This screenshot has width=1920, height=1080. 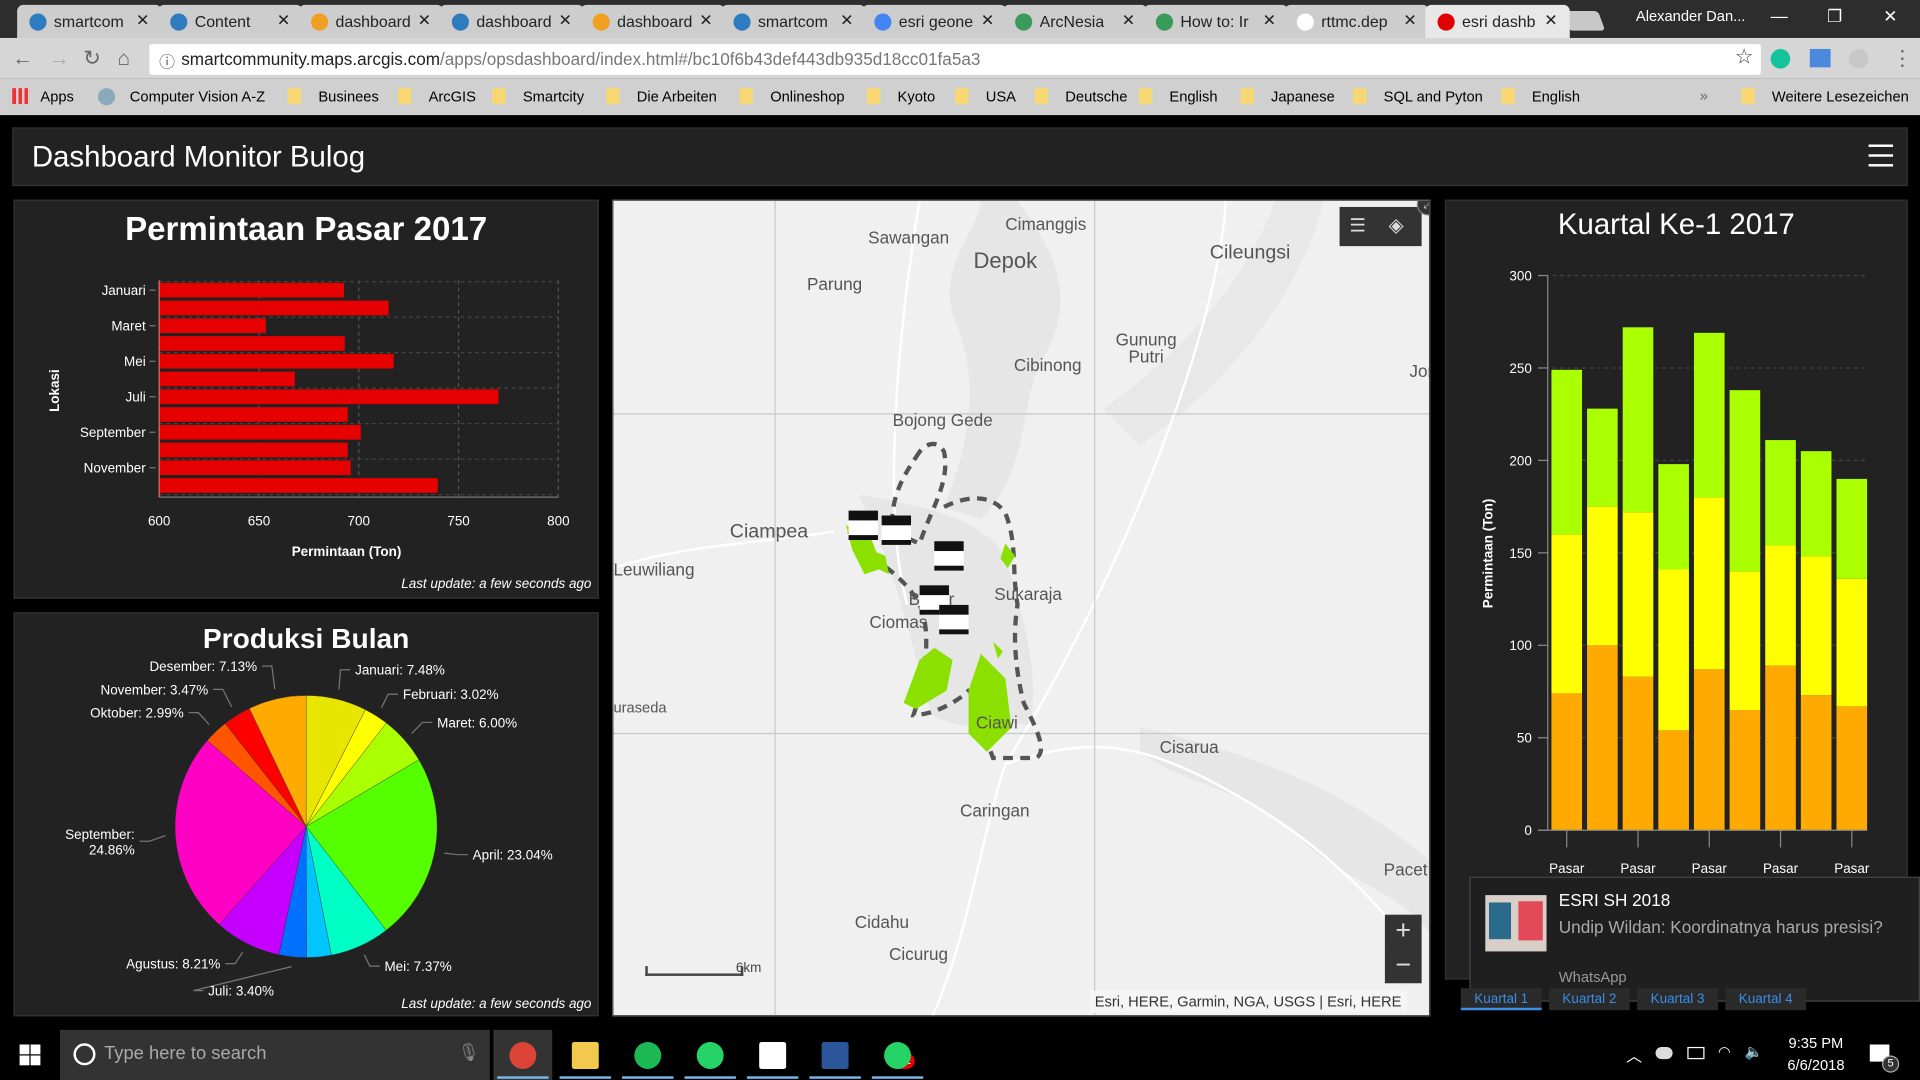 I want to click on volume-icon: 🔈, so click(x=1754, y=1051).